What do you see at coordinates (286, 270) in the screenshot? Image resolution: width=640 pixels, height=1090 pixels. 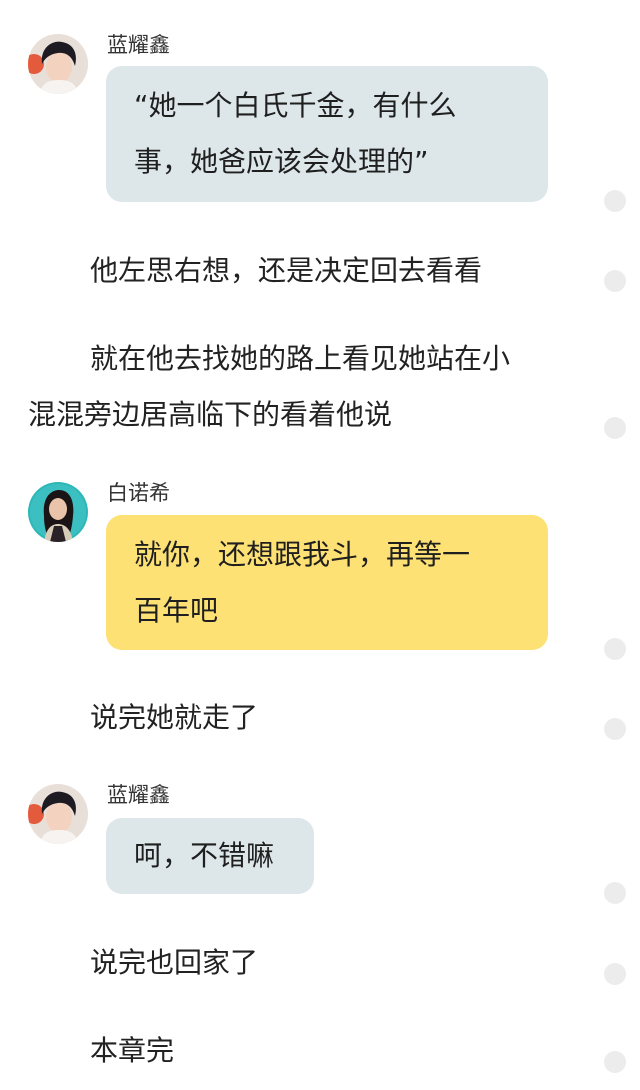 I see `narration-text: 他左思右想，还是决定回去看看` at bounding box center [286, 270].